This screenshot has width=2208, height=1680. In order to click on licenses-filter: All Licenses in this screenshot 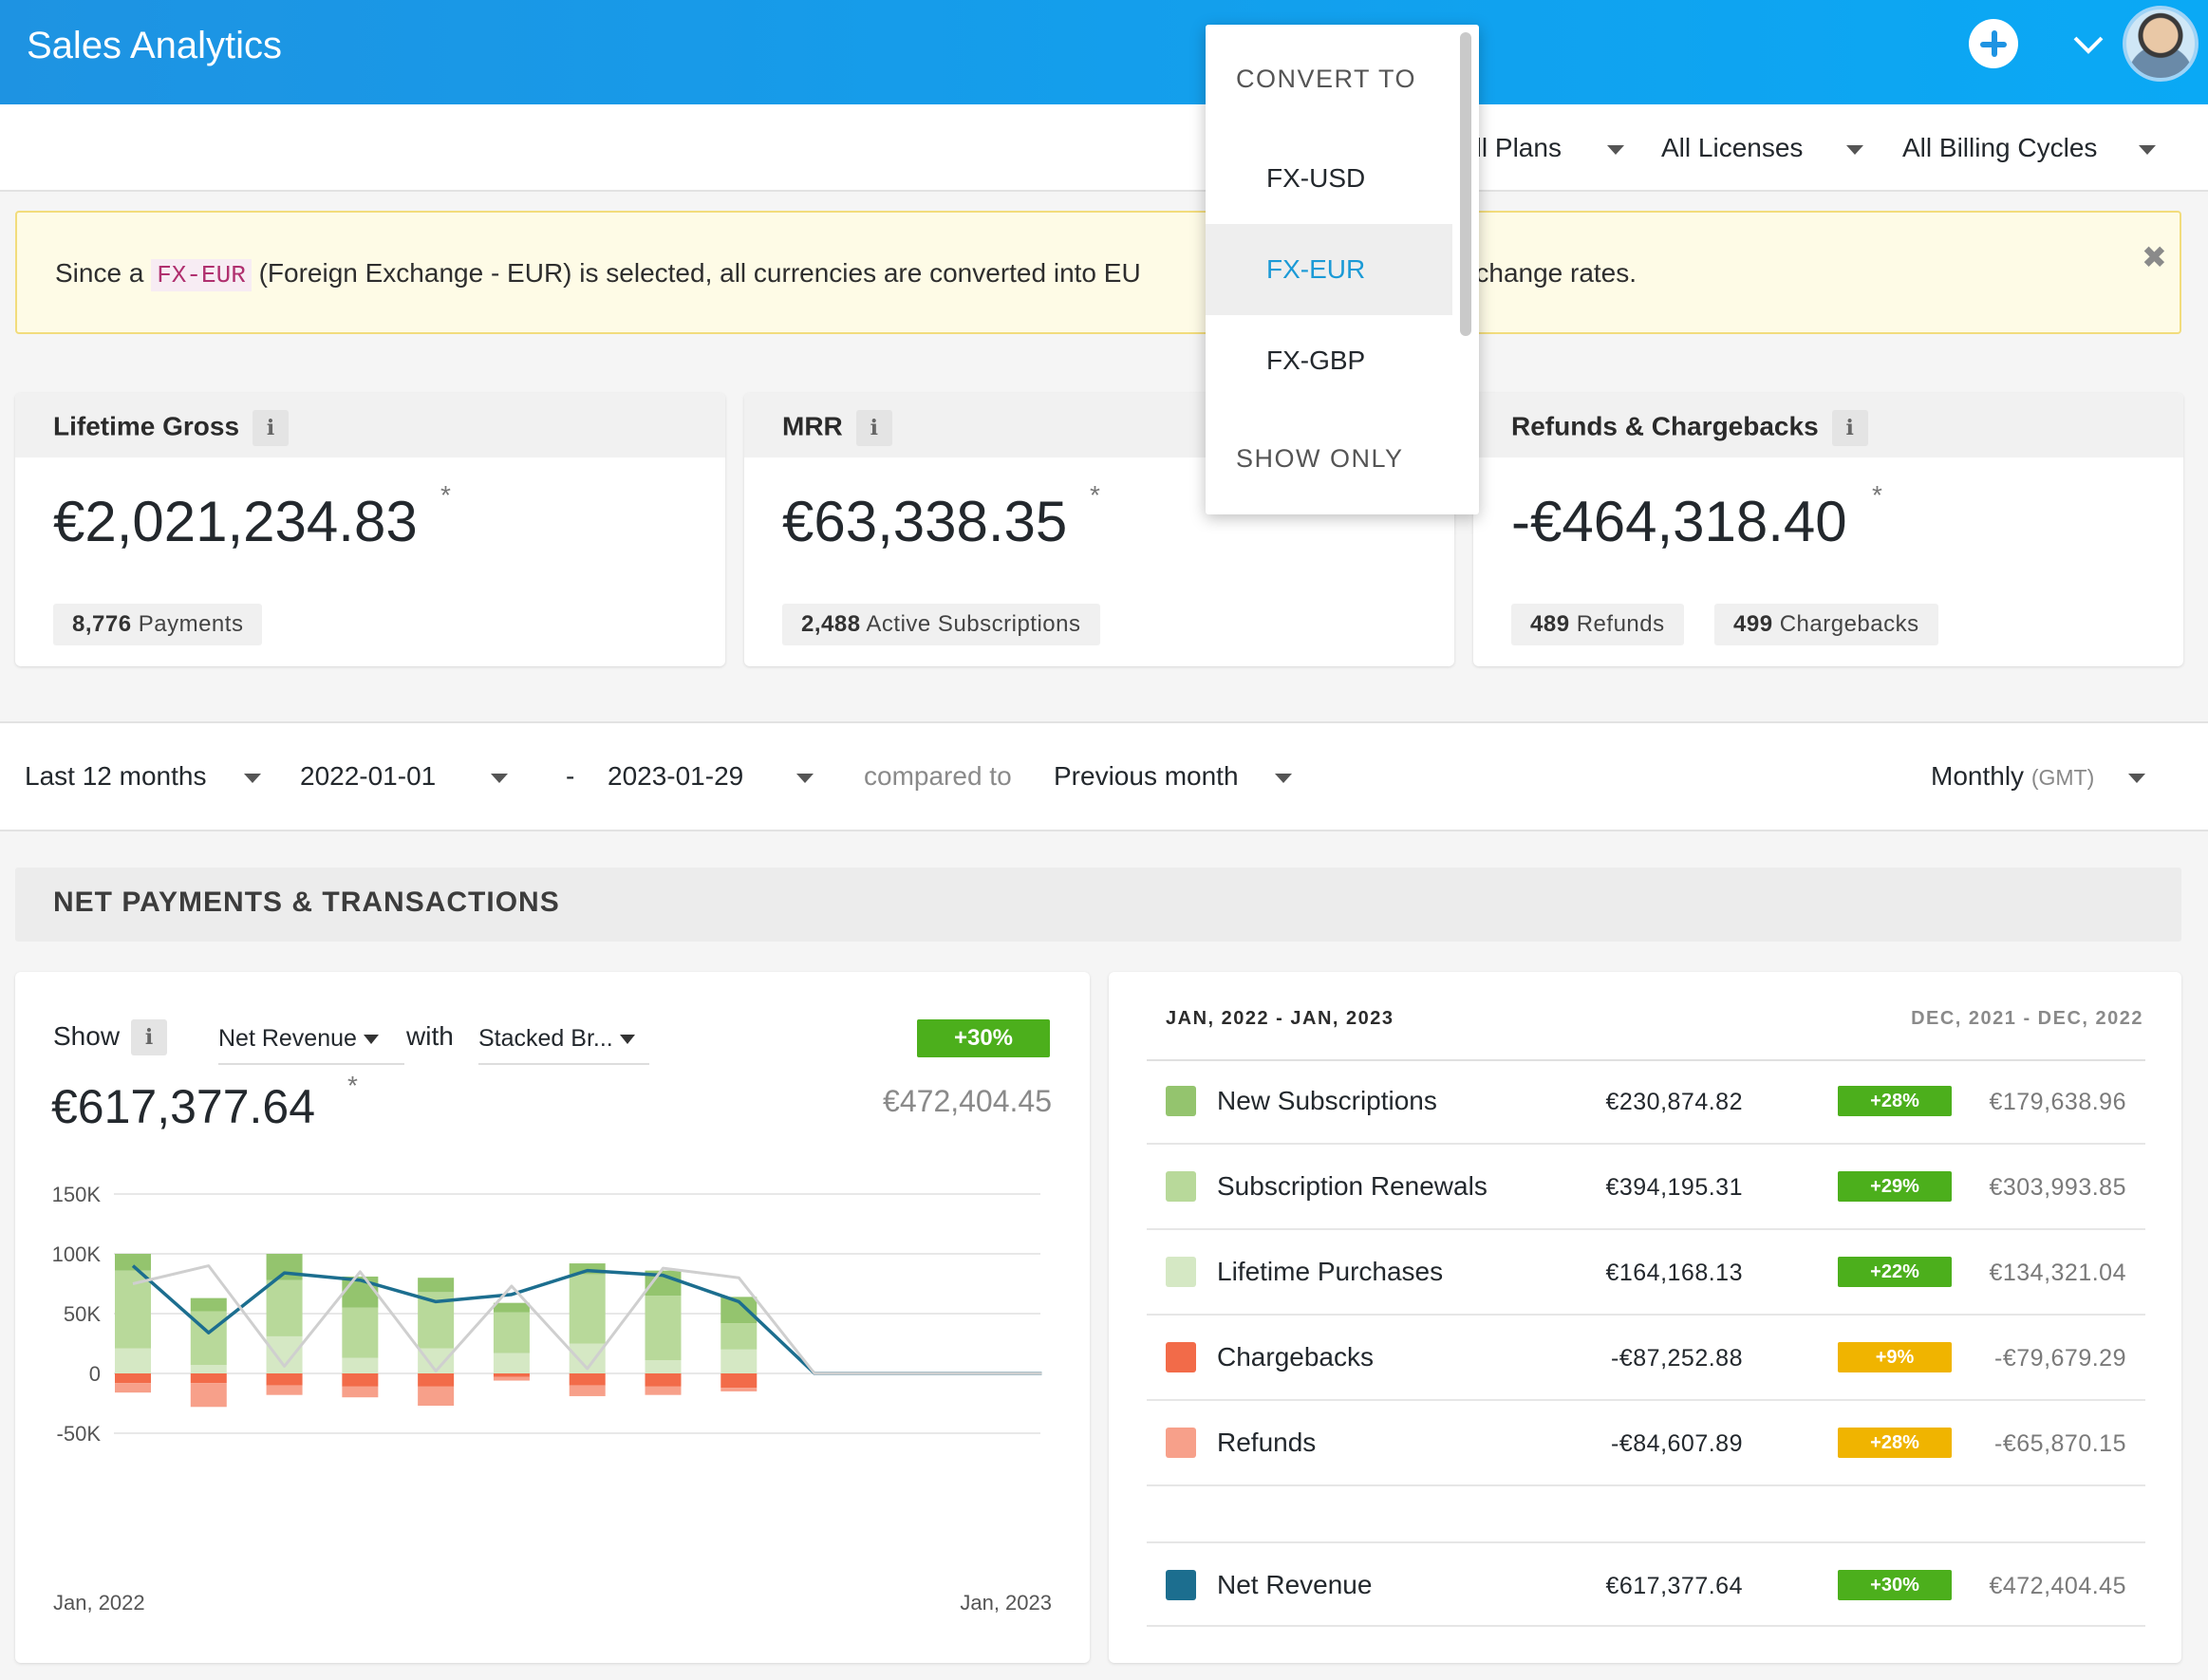, I will do `click(1763, 148)`.